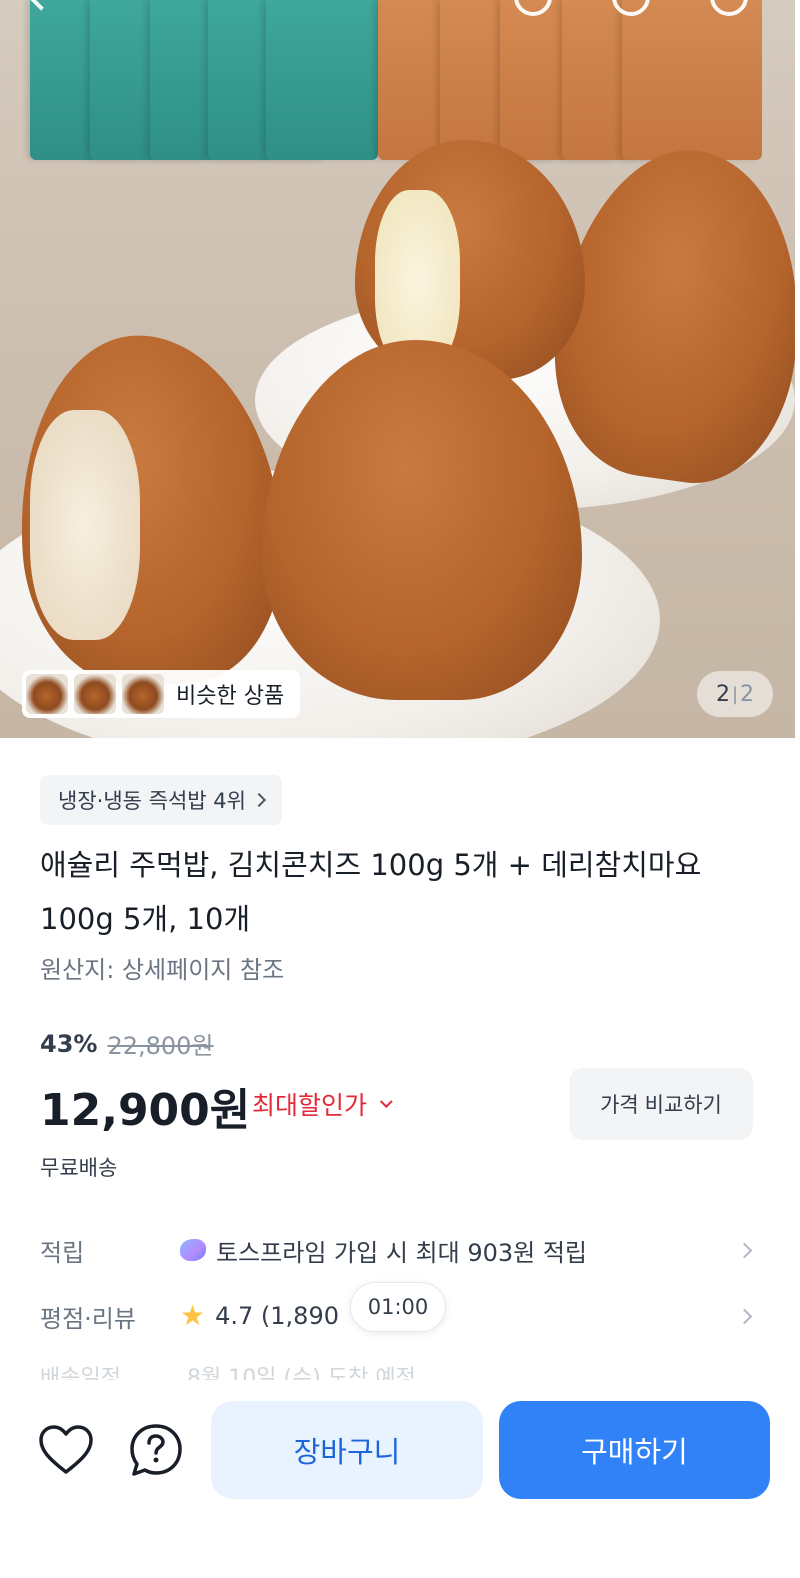 This screenshot has width=800, height=1578. Describe the element at coordinates (310, 1105) in the screenshot. I see `max-discount-label: 최대할인가` at that location.